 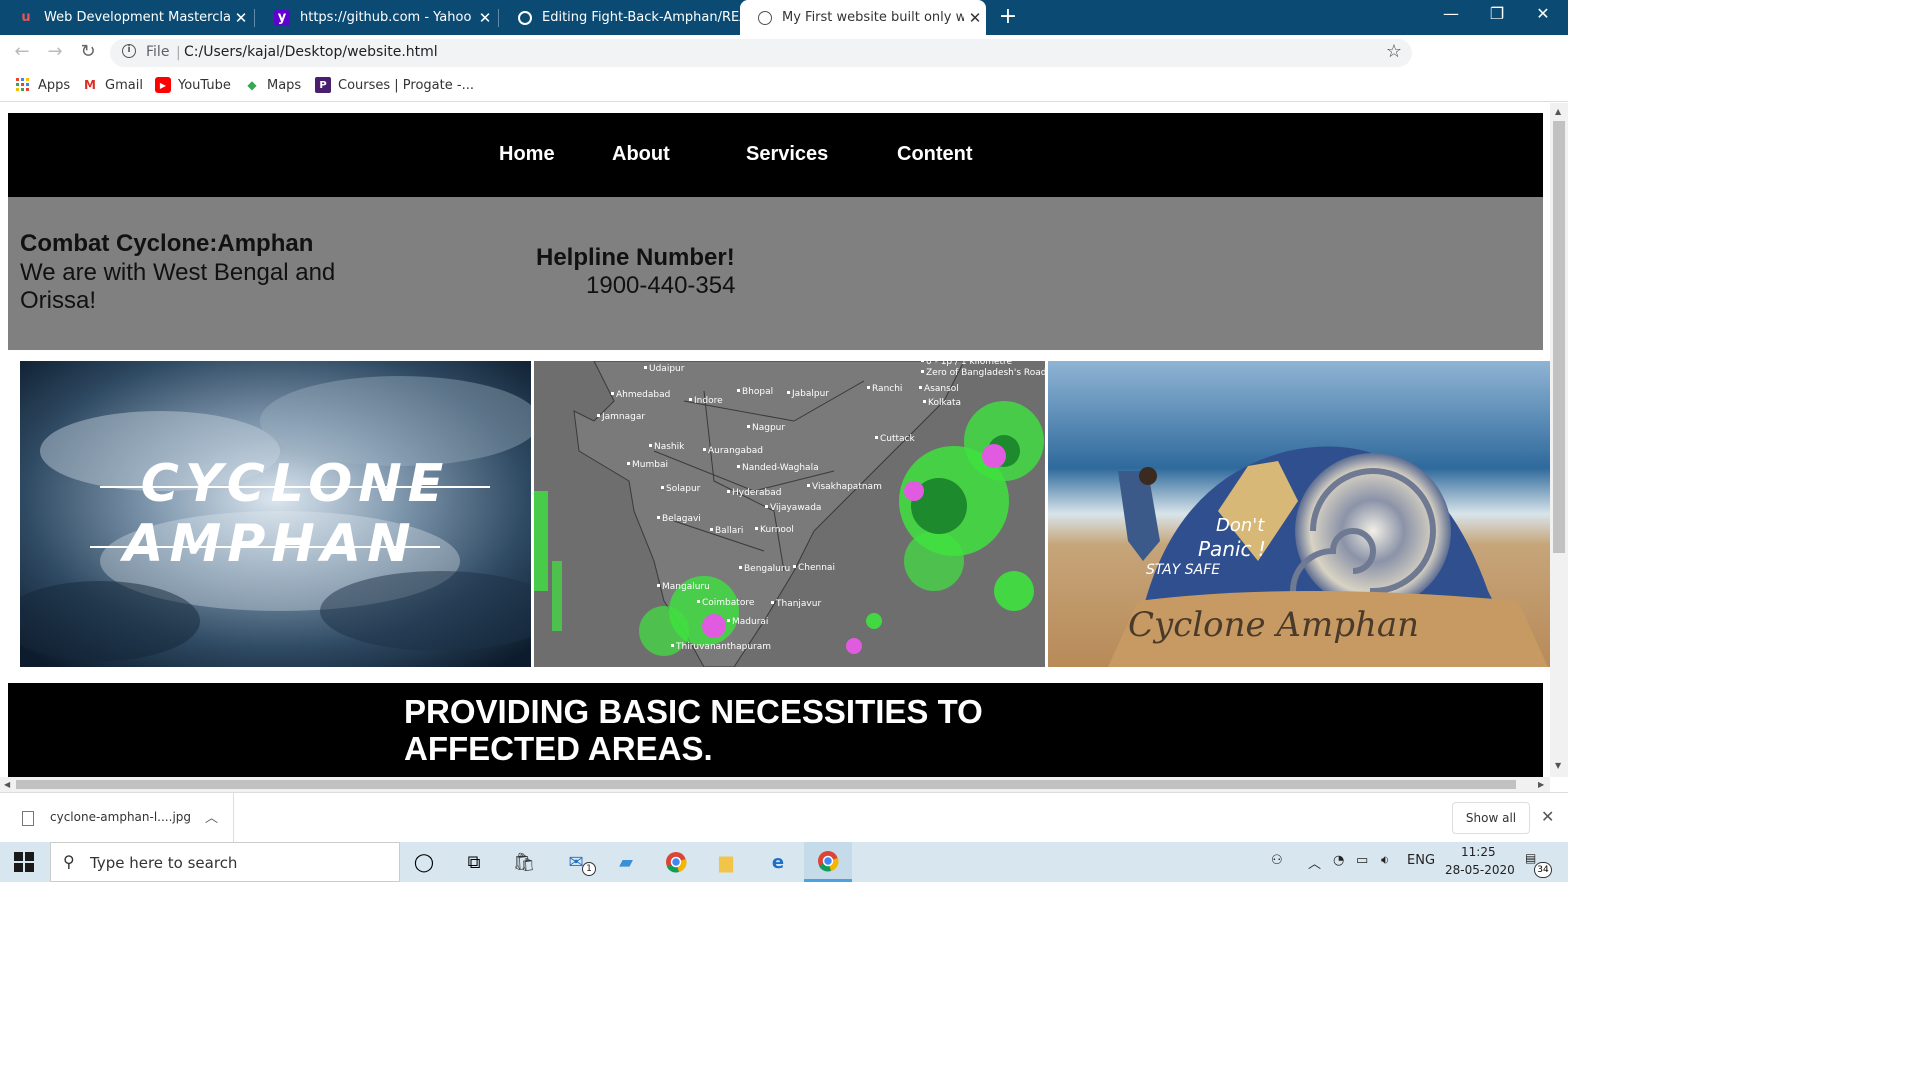 What do you see at coordinates (1541, 784) in the screenshot?
I see `scroll-right-icon: ▶` at bounding box center [1541, 784].